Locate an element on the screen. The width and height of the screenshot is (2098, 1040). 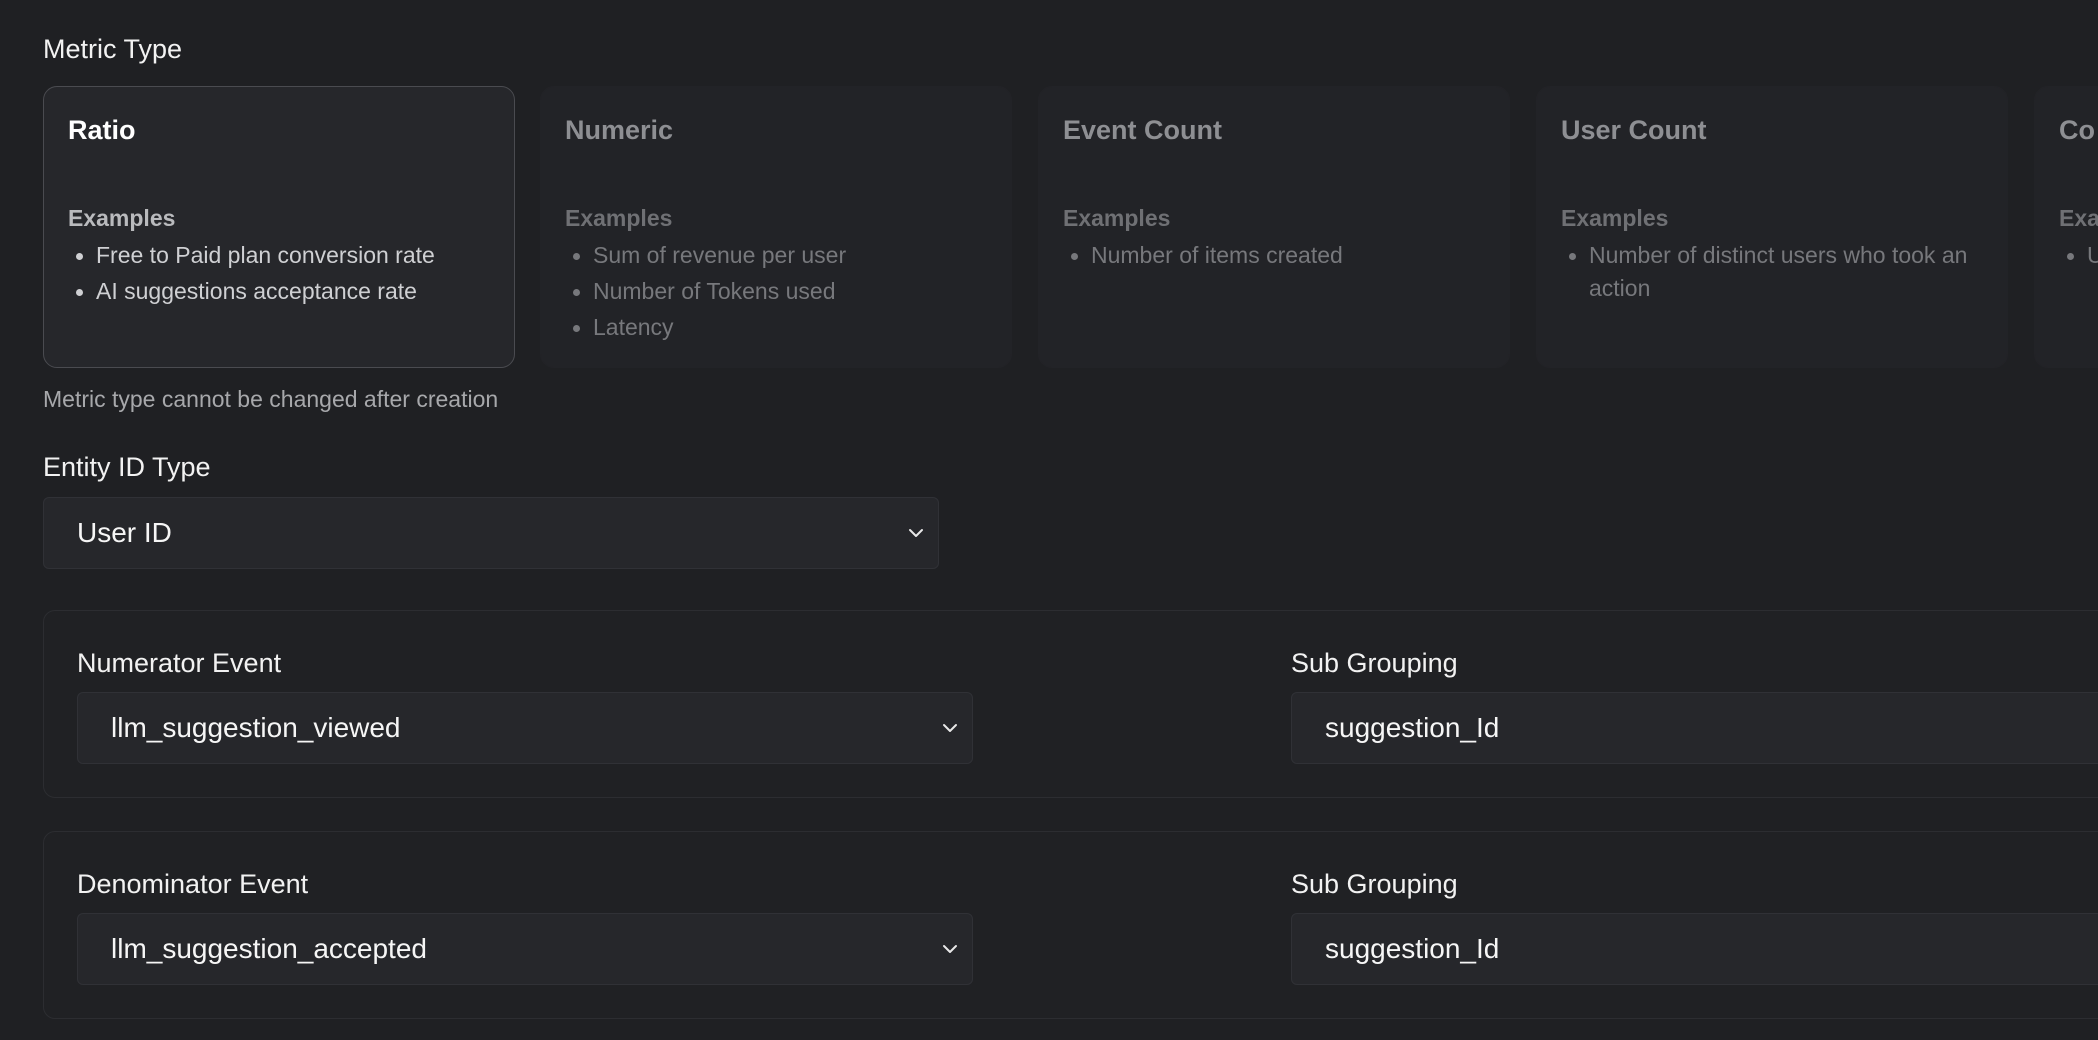
card-example-item: U is located at coordinates (2078, 255).